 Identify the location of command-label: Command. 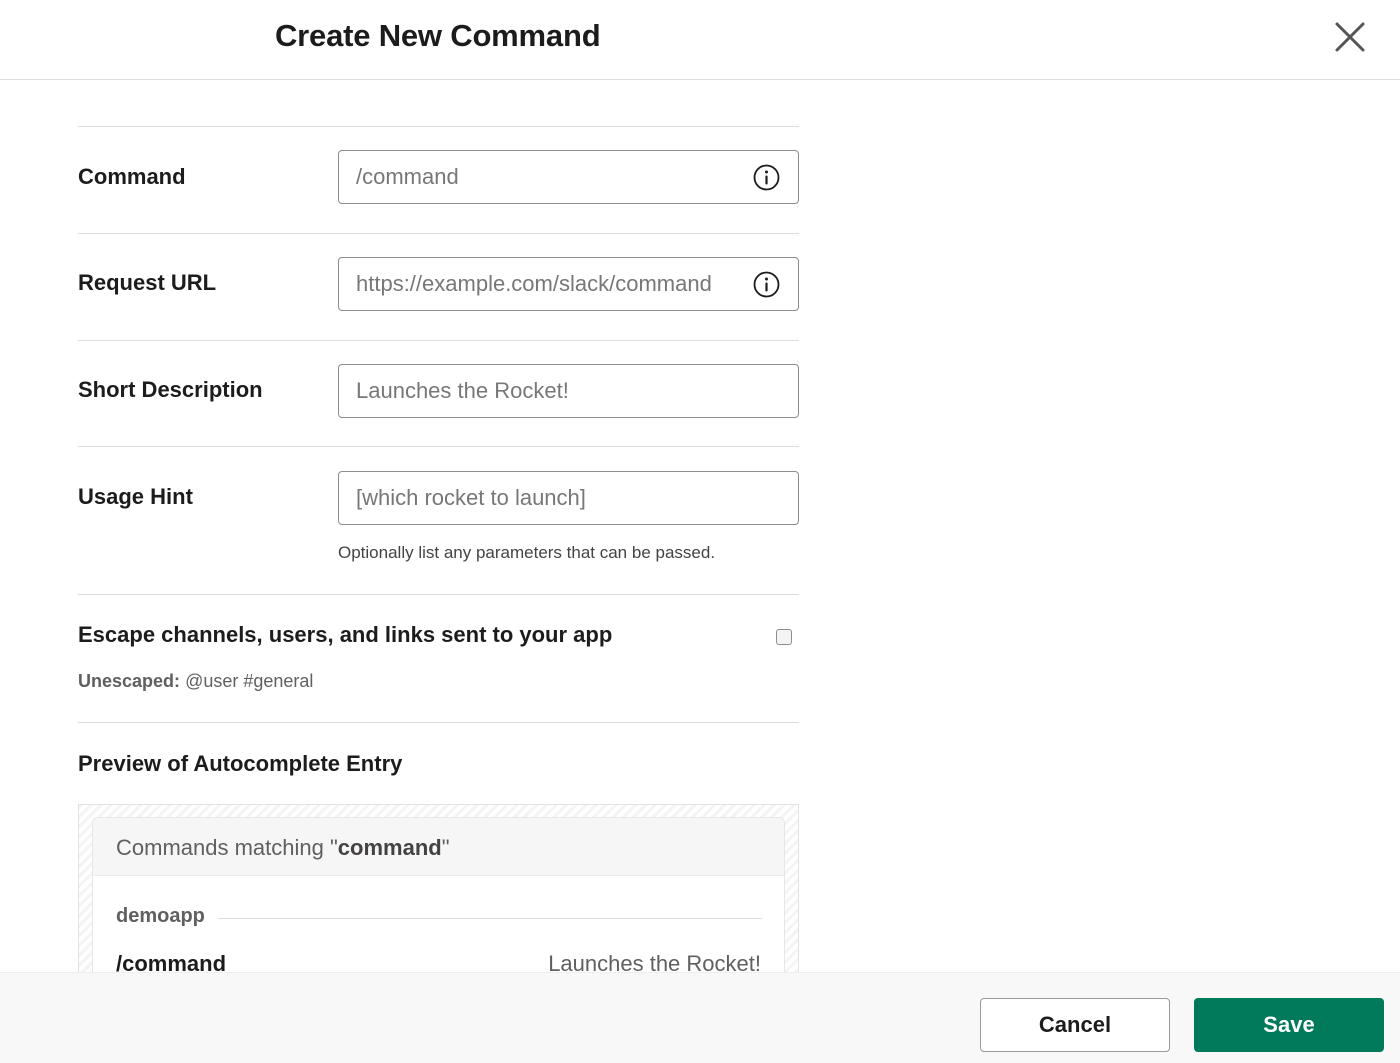
(132, 176).